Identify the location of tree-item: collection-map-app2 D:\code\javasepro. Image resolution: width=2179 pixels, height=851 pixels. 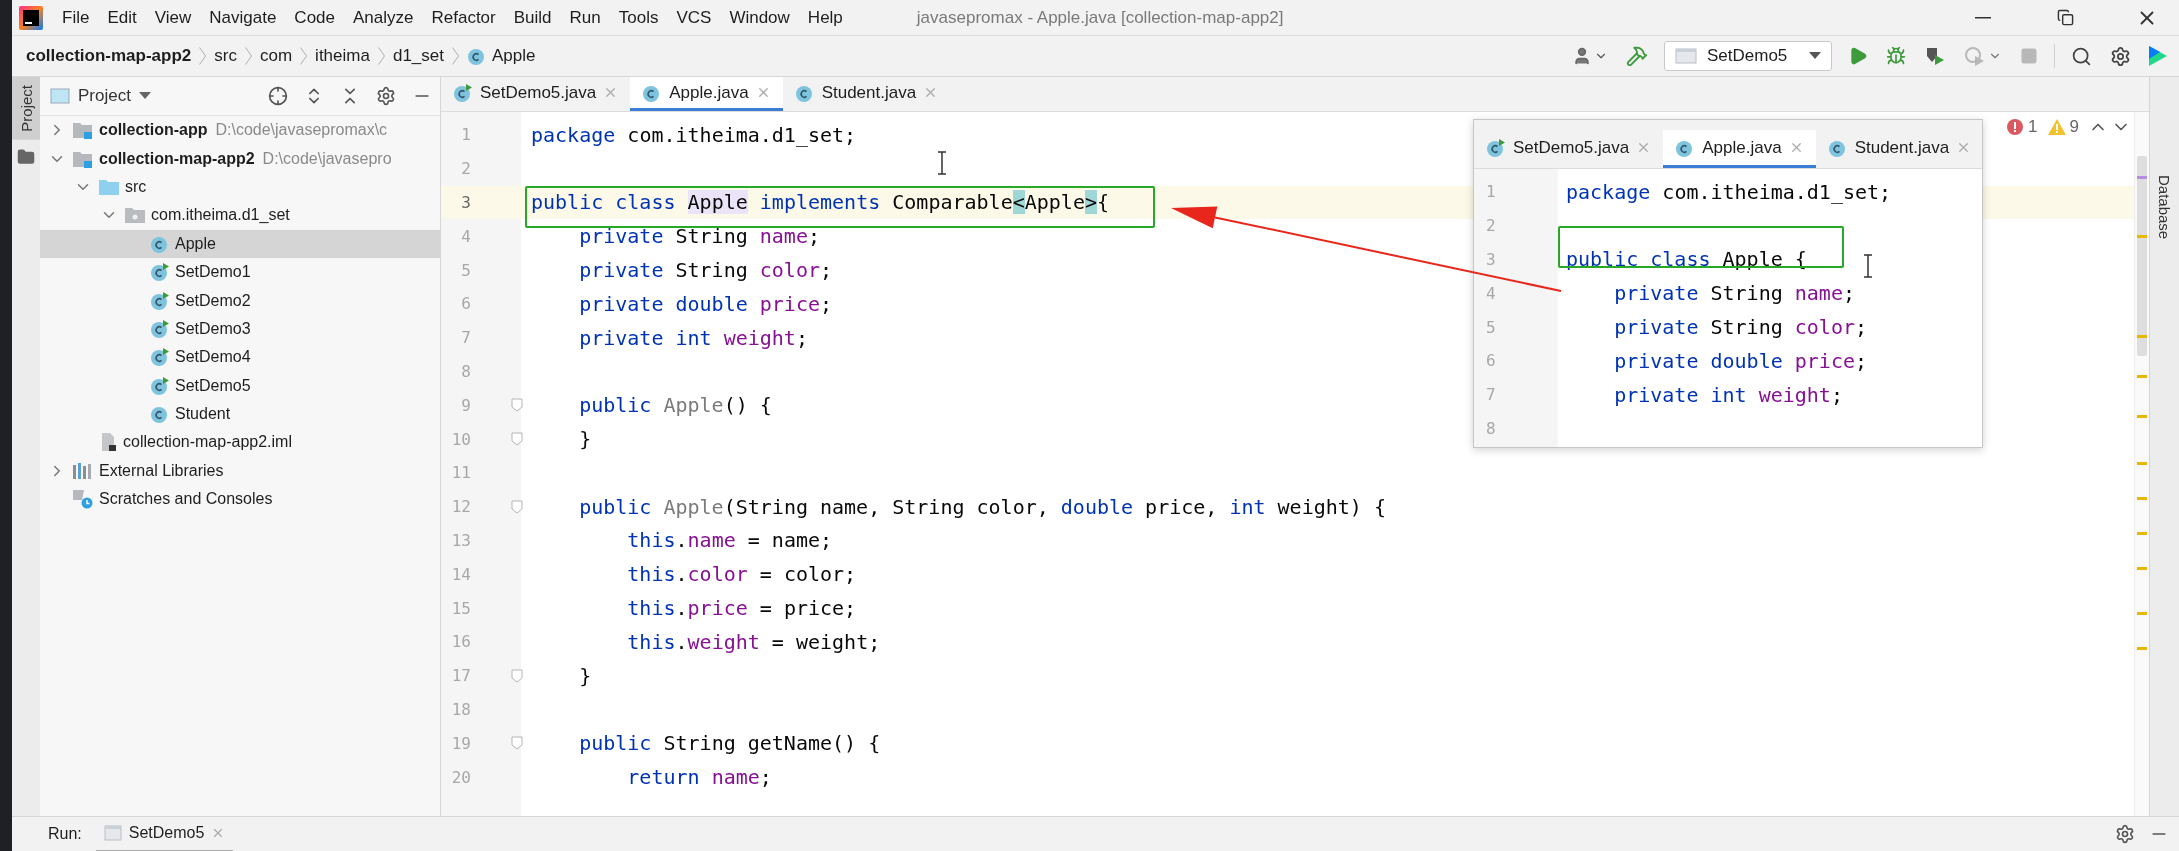
(240, 158).